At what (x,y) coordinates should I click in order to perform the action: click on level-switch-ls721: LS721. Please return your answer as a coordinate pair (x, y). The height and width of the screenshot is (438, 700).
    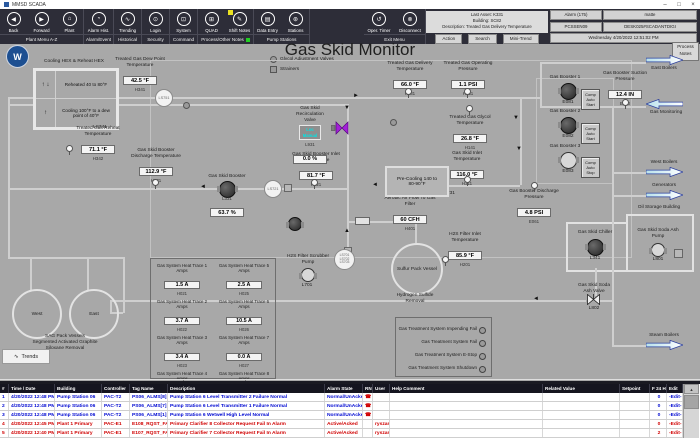
    Looking at the image, I should click on (273, 189).